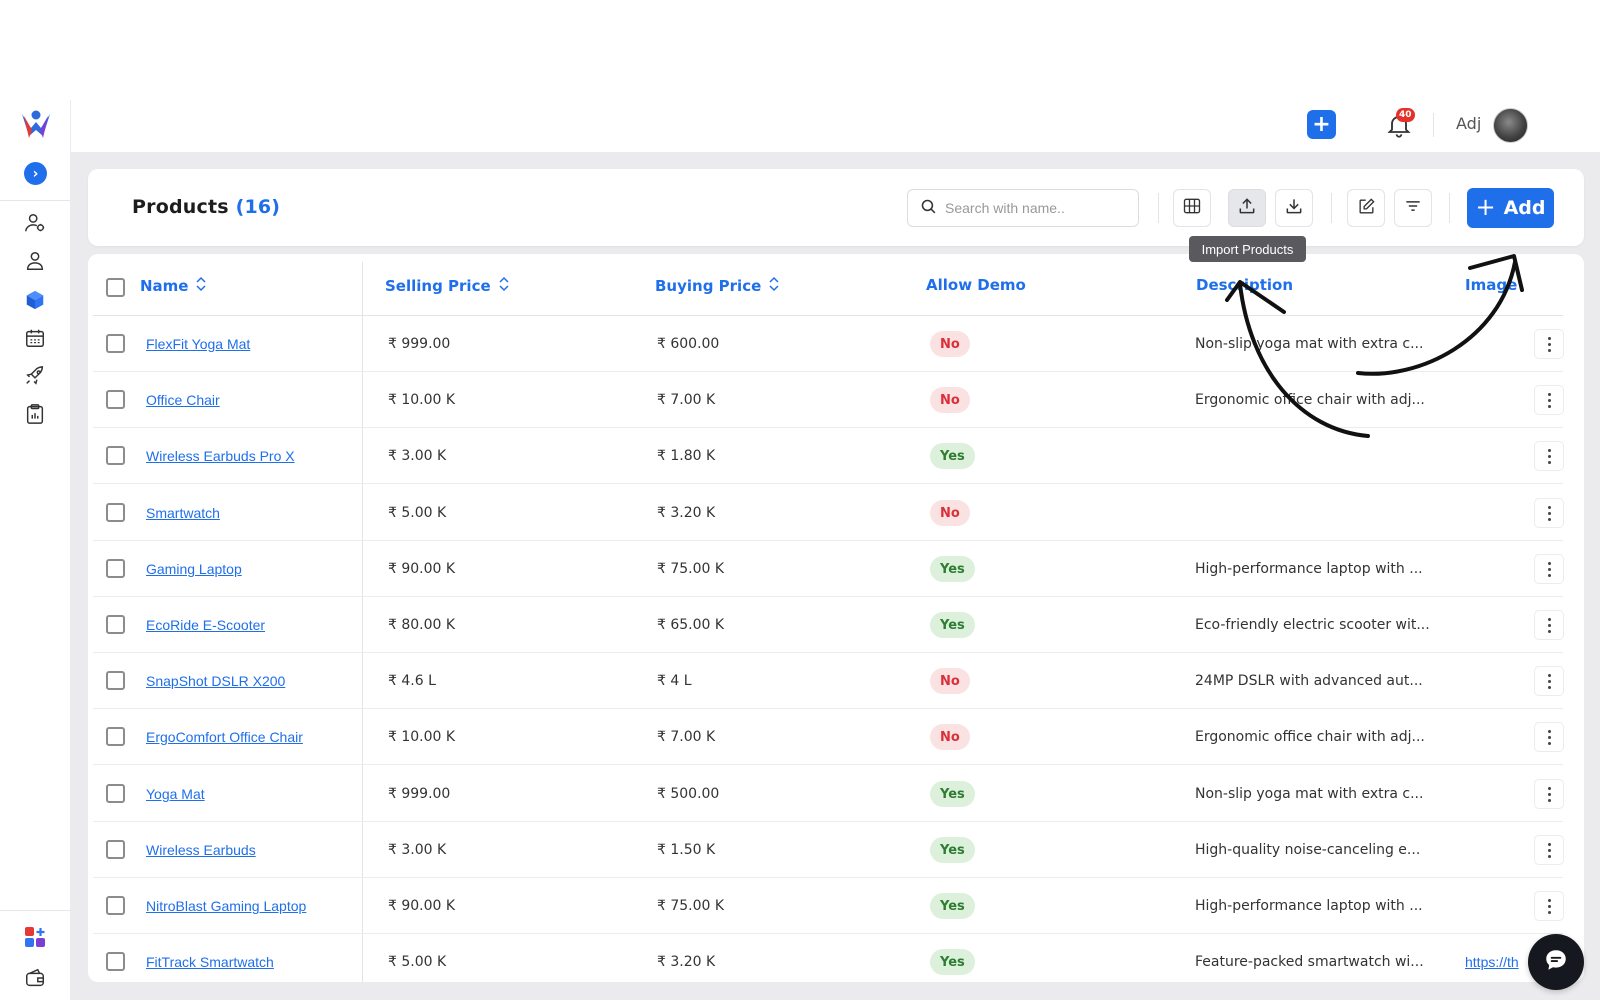 The image size is (1600, 1000). Describe the element at coordinates (194, 569) in the screenshot. I see `product-name-link: Gaming Laptop` at that location.